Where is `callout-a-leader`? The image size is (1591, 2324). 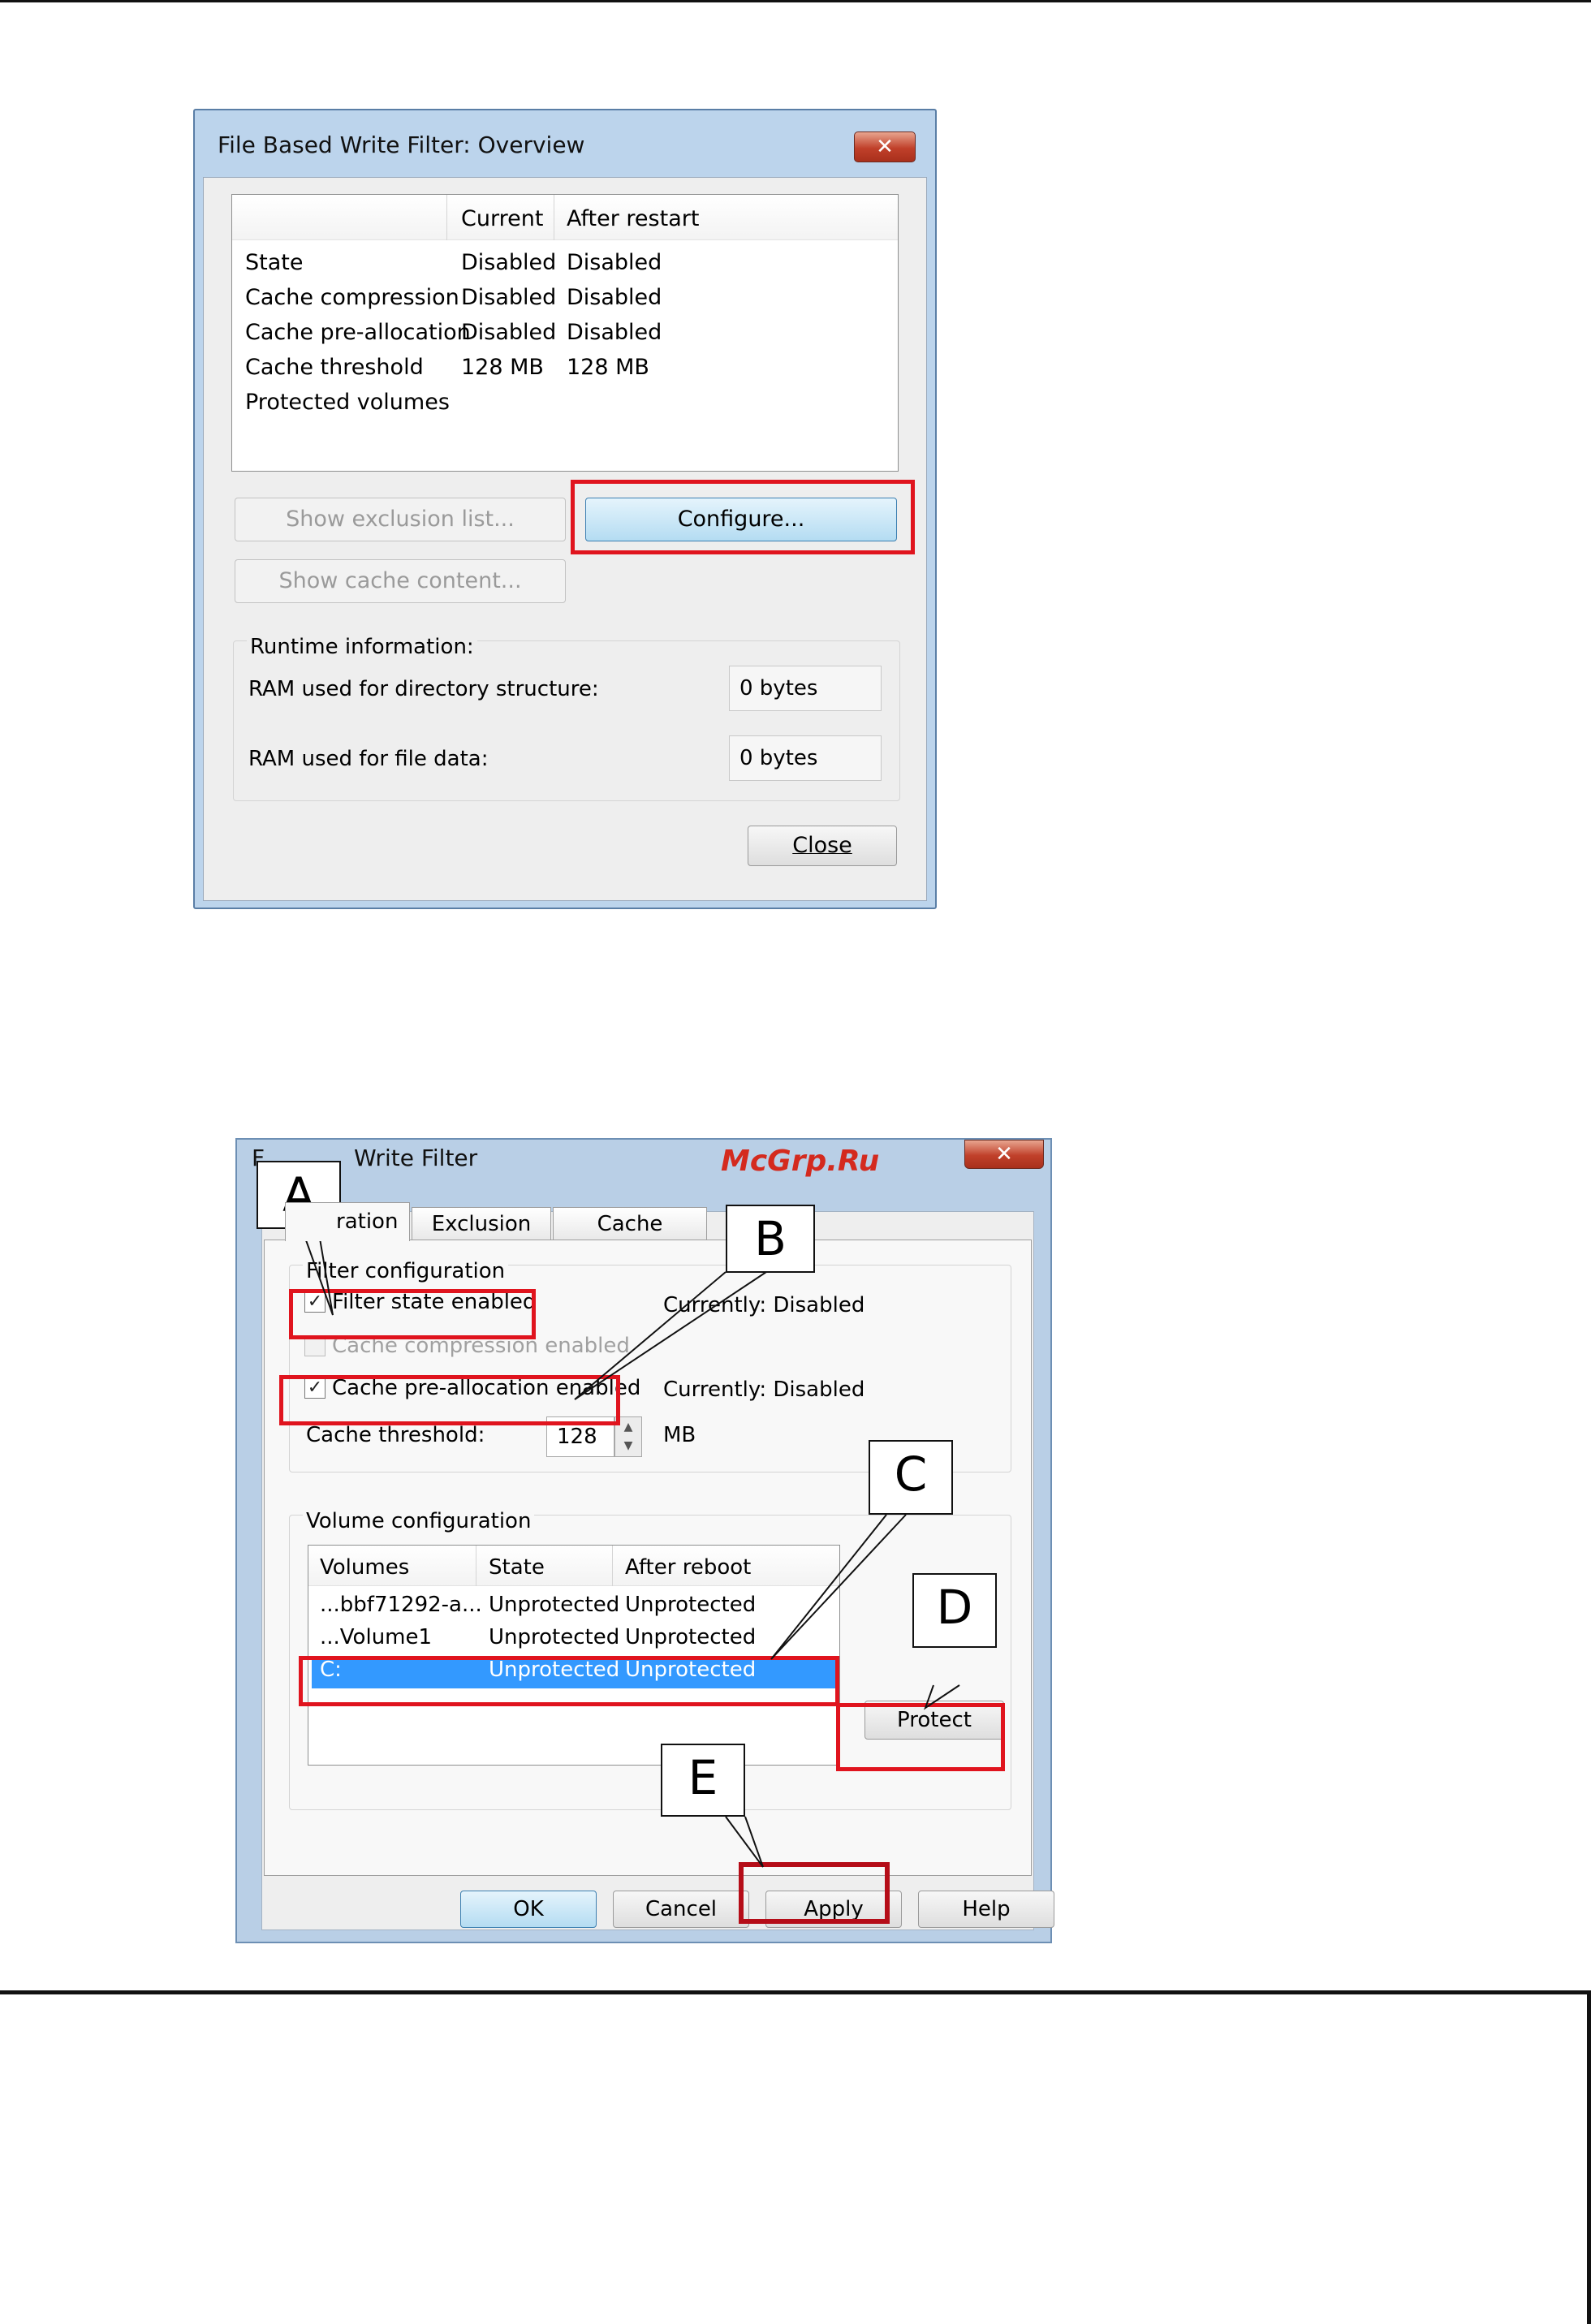
callout-a-leader is located at coordinates (317, 1272).